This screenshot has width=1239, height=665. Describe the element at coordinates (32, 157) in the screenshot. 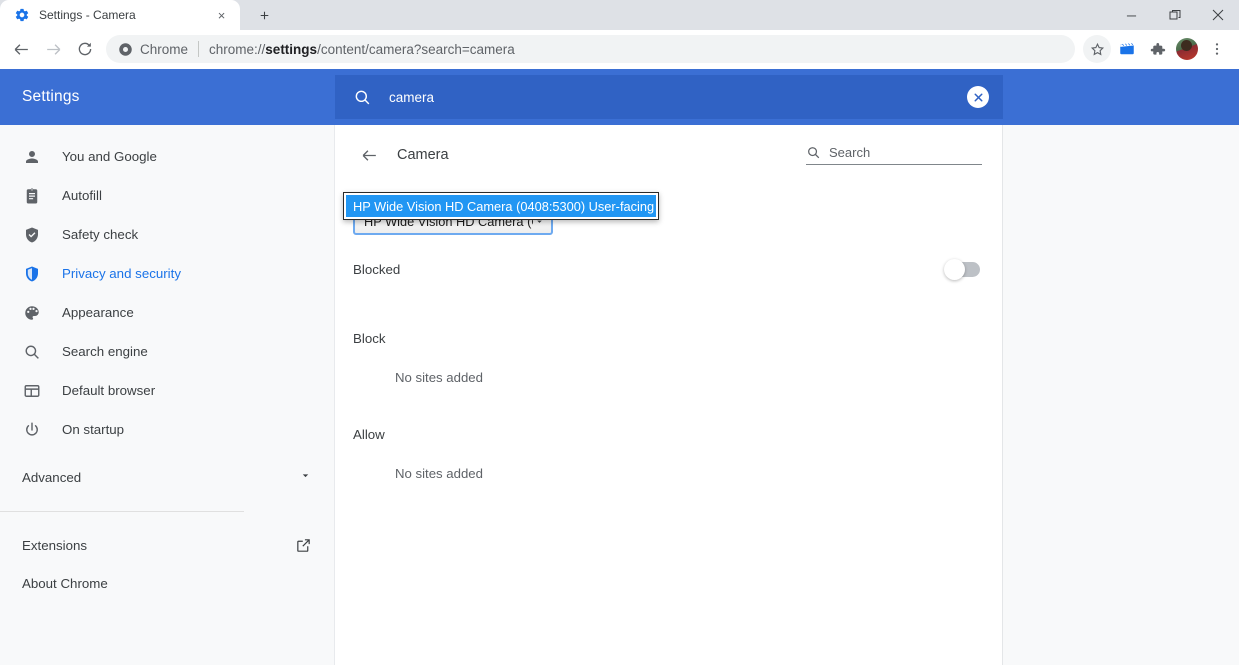

I see `person-icon` at that location.